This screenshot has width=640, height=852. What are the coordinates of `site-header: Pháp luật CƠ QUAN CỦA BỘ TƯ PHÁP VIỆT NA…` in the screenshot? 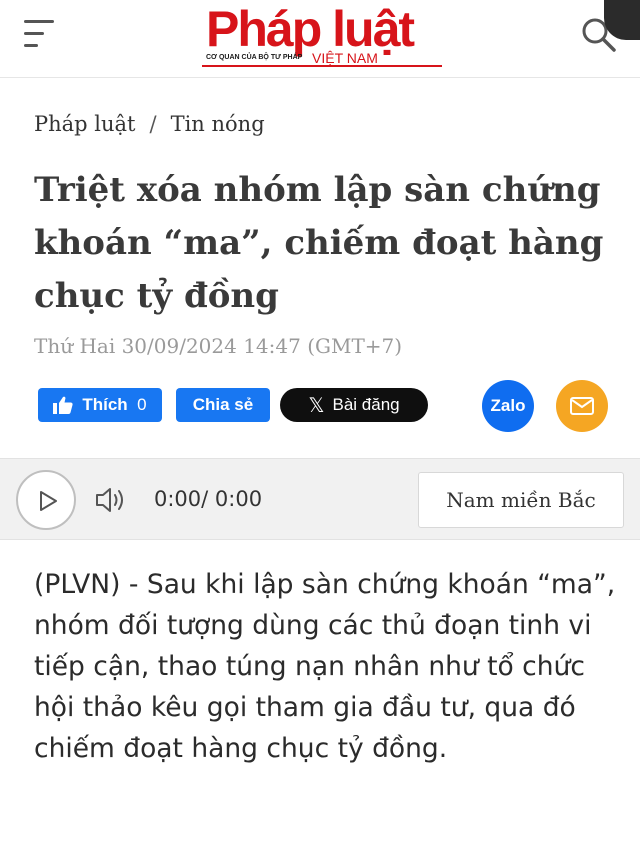 It's located at (320, 39).